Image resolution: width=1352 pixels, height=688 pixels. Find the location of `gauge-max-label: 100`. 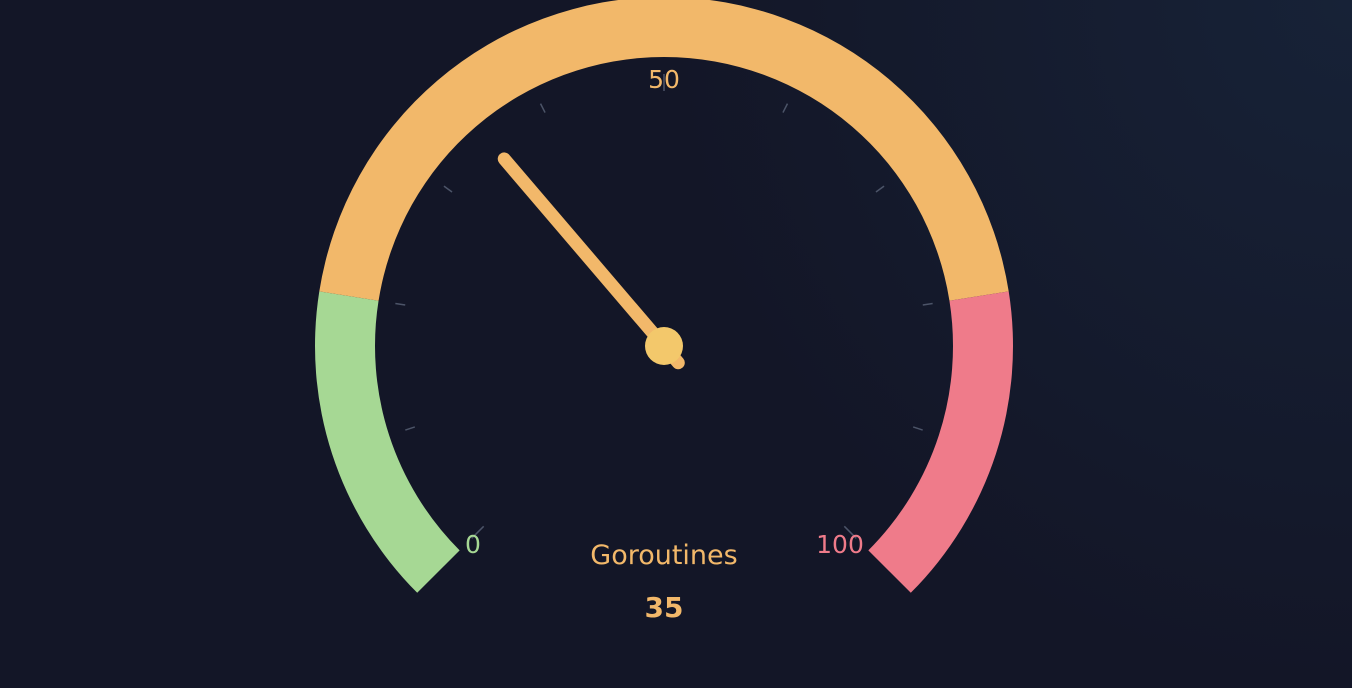

gauge-max-label: 100 is located at coordinates (840, 544).